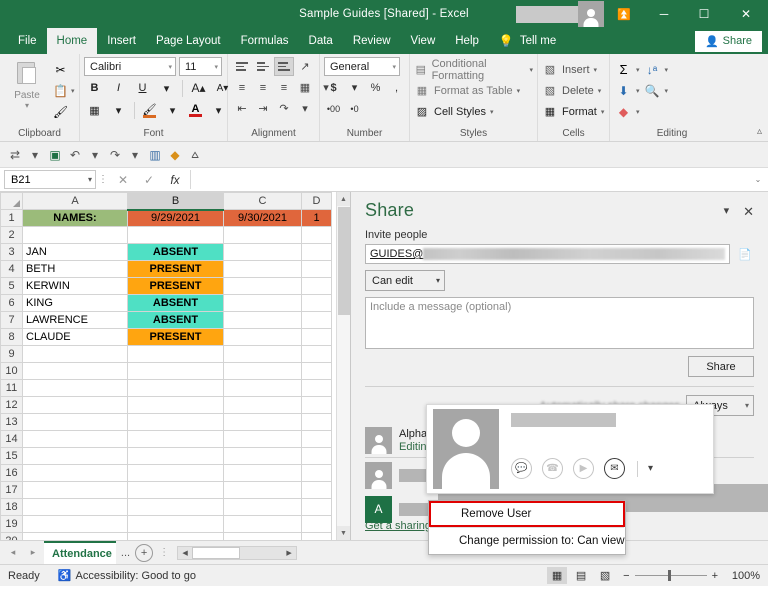 The width and height of the screenshot is (768, 604). Describe the element at coordinates (11, 536) in the screenshot. I see `row-header-20: 20` at that location.